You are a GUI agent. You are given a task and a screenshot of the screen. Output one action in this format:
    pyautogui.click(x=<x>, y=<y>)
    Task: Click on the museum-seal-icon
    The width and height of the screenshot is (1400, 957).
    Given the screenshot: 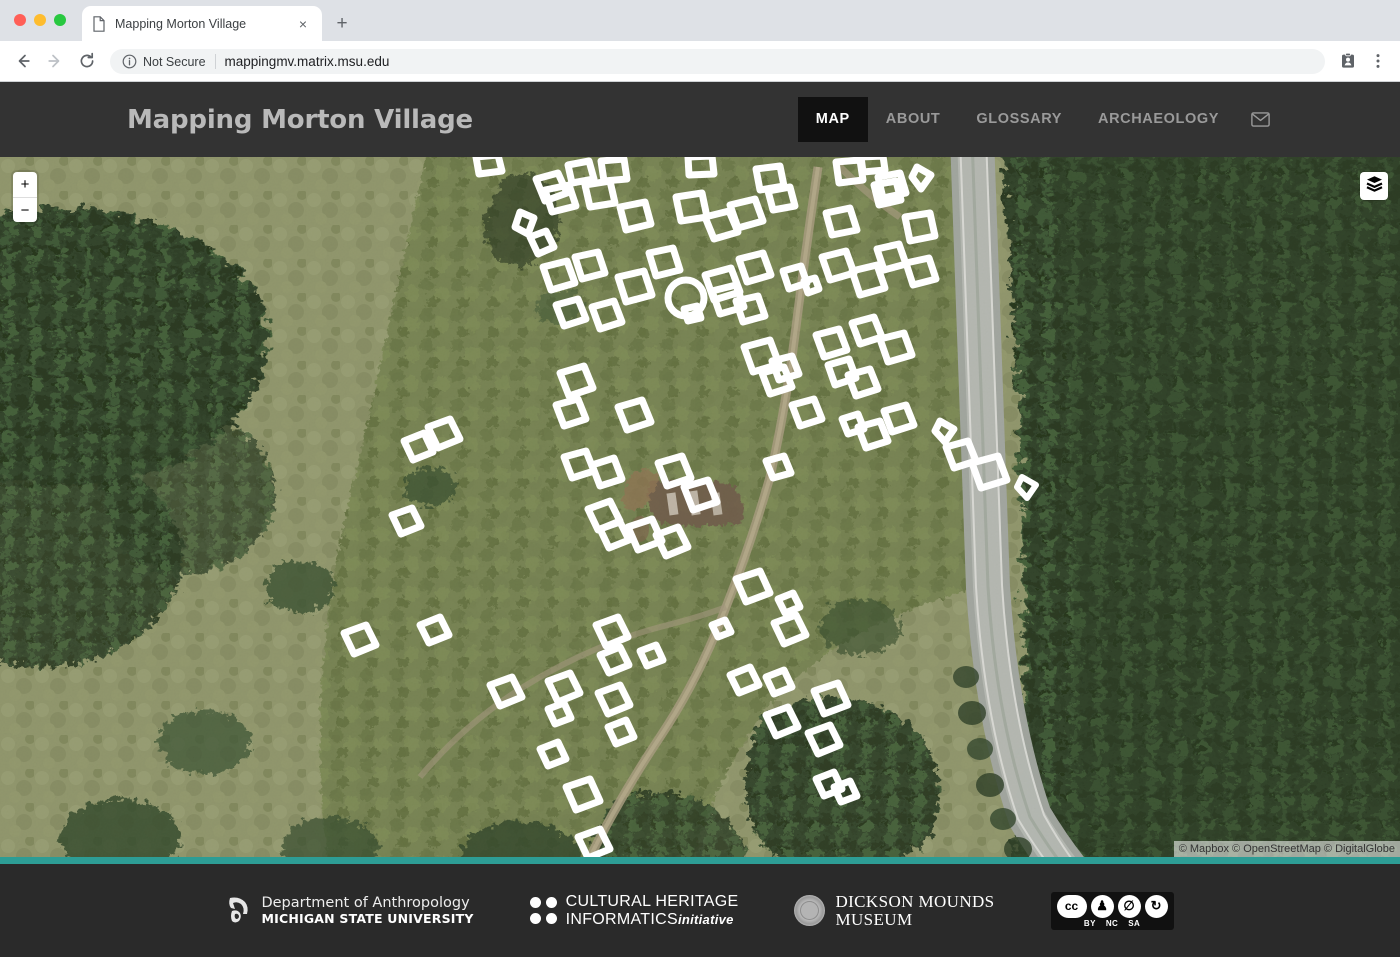 What is the action you would take?
    pyautogui.click(x=810, y=910)
    